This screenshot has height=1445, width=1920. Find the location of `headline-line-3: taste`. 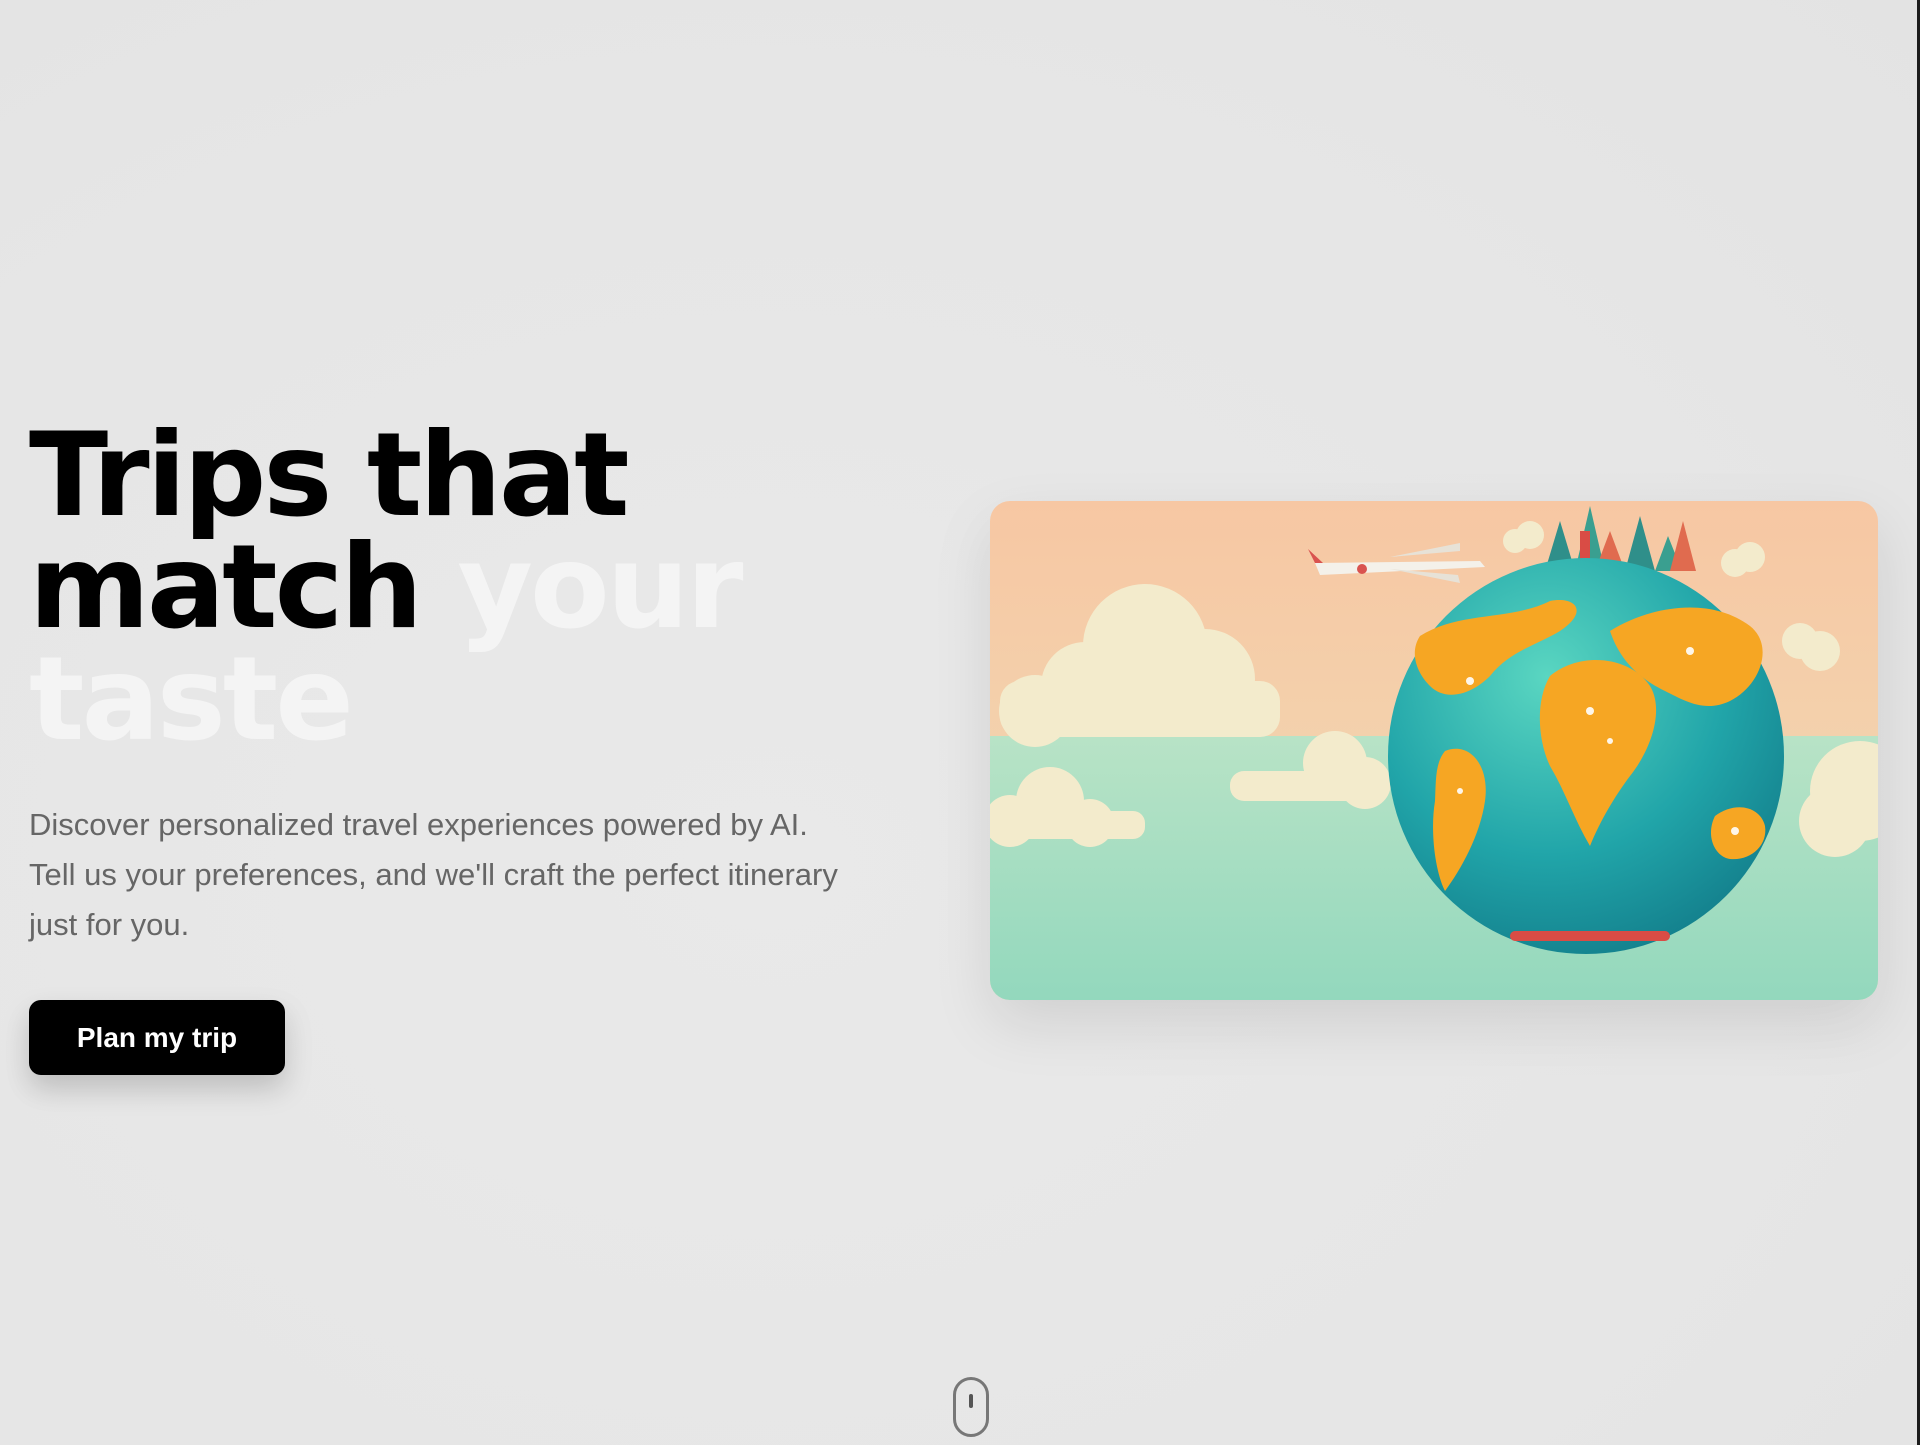

headline-line-3: taste is located at coordinates (191, 699).